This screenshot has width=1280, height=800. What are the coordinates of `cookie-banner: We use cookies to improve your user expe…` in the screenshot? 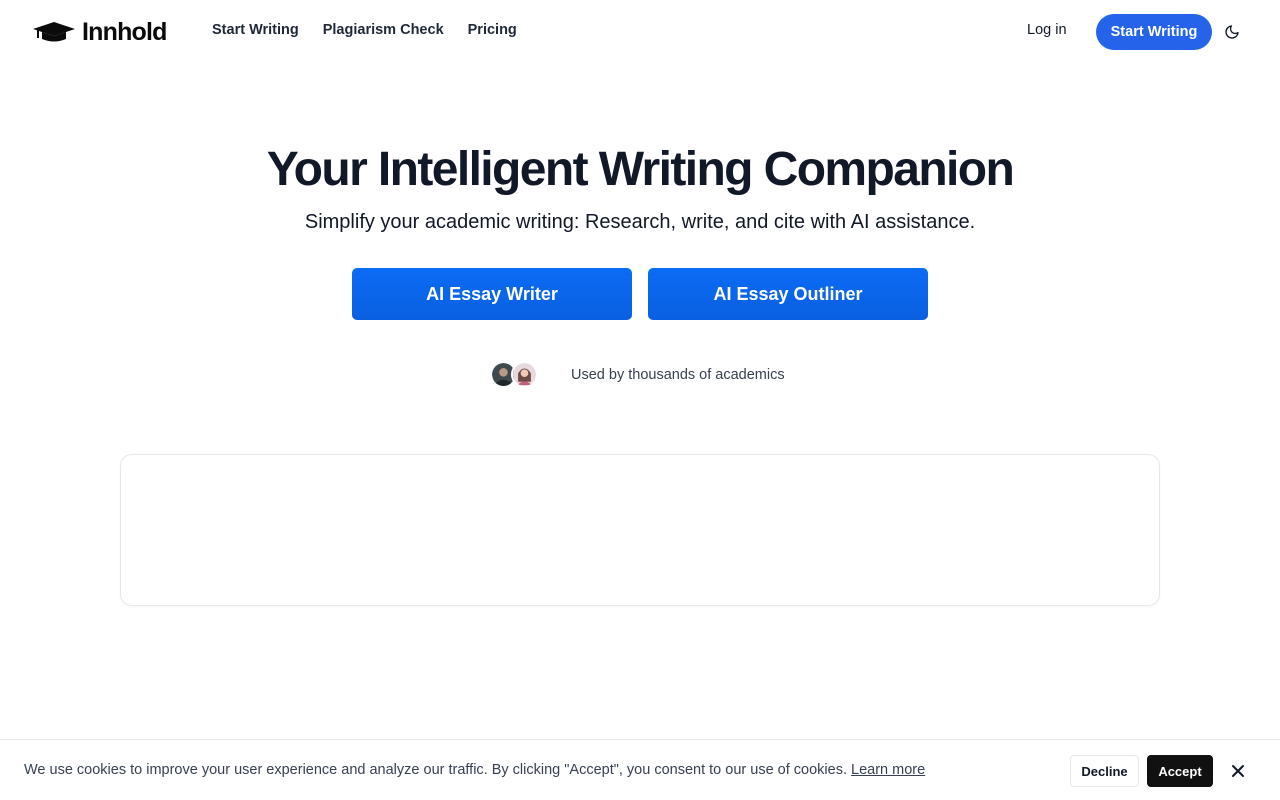 It's located at (640, 769).